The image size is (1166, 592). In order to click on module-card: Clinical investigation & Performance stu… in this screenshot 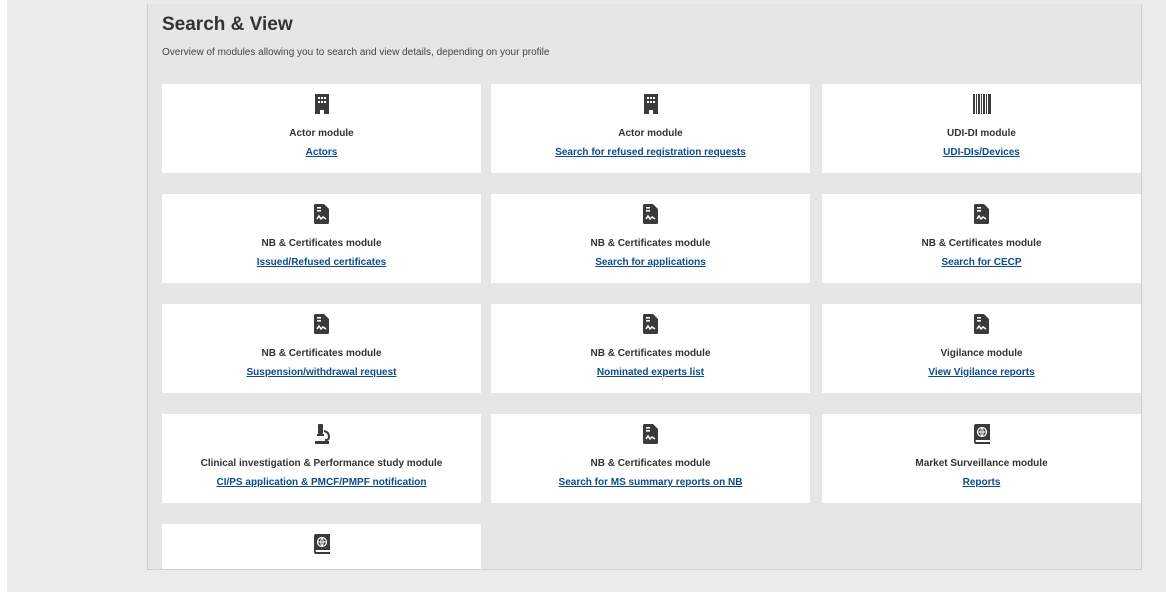, I will do `click(321, 458)`.